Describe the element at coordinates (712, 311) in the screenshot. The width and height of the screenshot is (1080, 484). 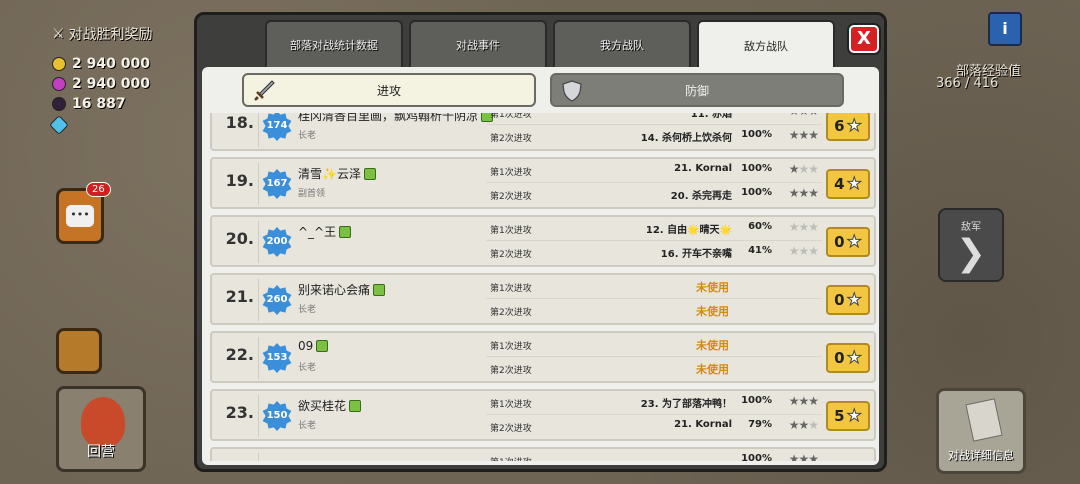
I see `unused-label: 未使用` at that location.